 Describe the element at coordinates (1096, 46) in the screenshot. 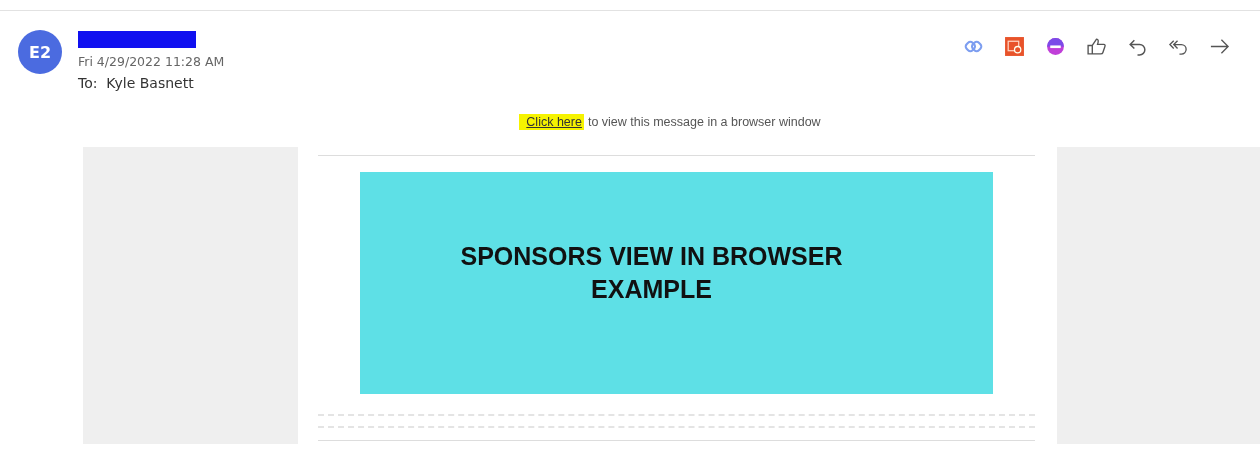

I see `thumbs-up-icon` at that location.